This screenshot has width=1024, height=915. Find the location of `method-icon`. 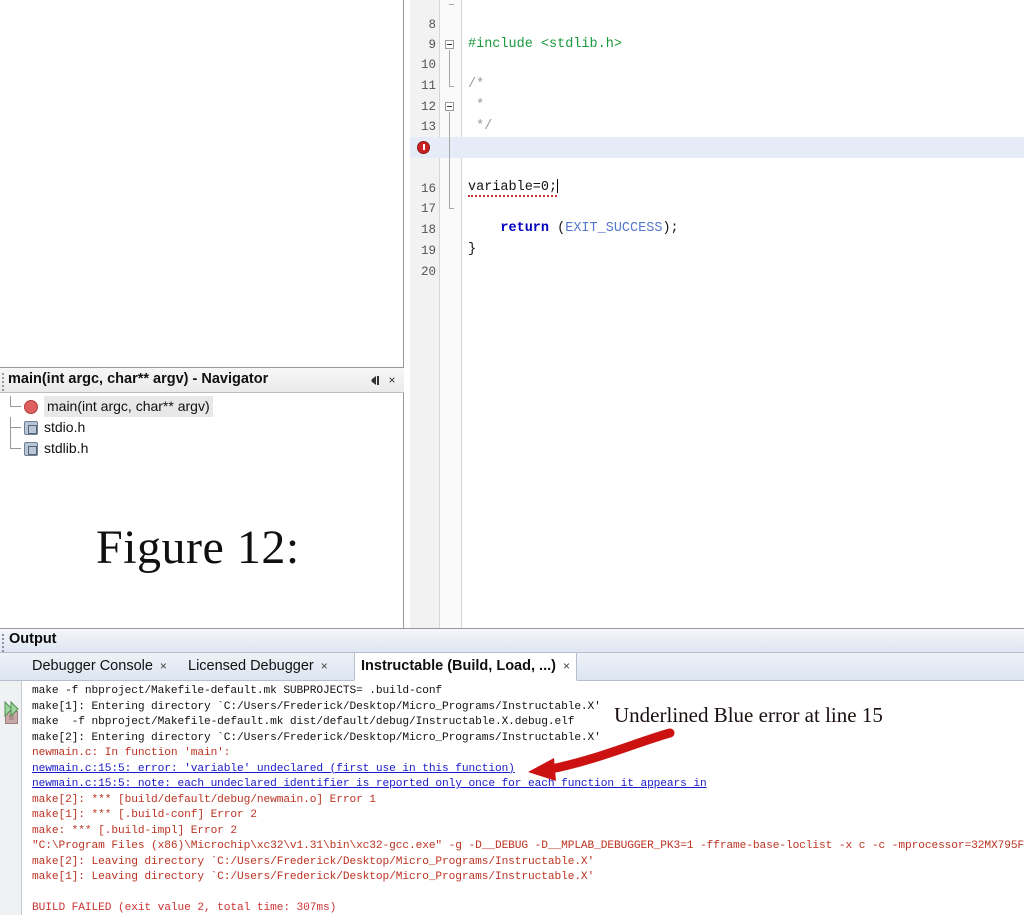

method-icon is located at coordinates (31, 407).